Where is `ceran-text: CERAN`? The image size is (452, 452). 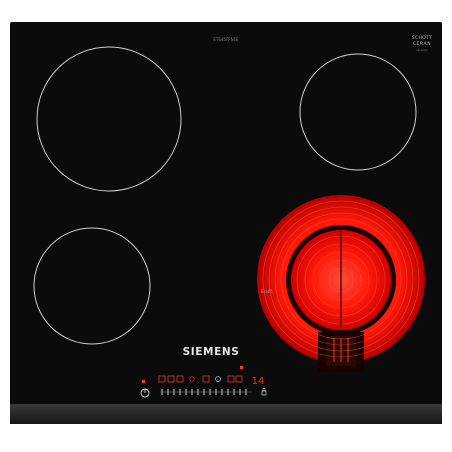
ceran-text: CERAN is located at coordinates (422, 44).